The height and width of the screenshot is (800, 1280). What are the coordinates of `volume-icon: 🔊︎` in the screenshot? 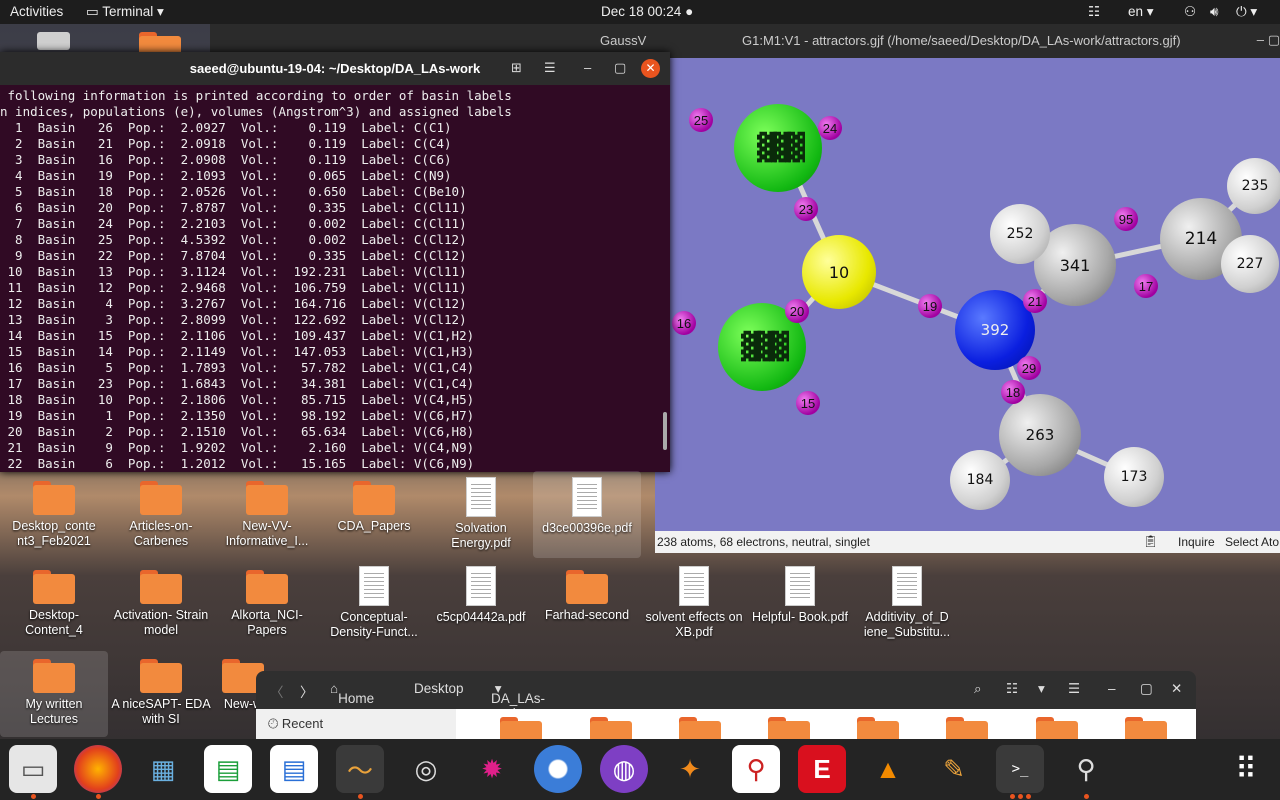 It's located at (1214, 12).